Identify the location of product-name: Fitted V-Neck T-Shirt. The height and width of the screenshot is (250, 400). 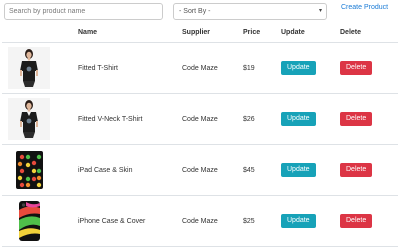
(130, 119).